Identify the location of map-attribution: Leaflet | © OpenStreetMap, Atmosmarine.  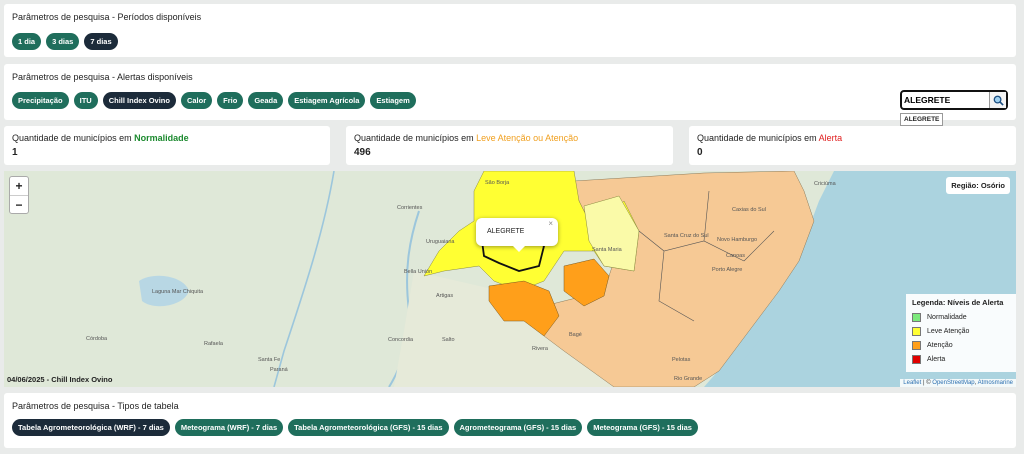
(958, 383).